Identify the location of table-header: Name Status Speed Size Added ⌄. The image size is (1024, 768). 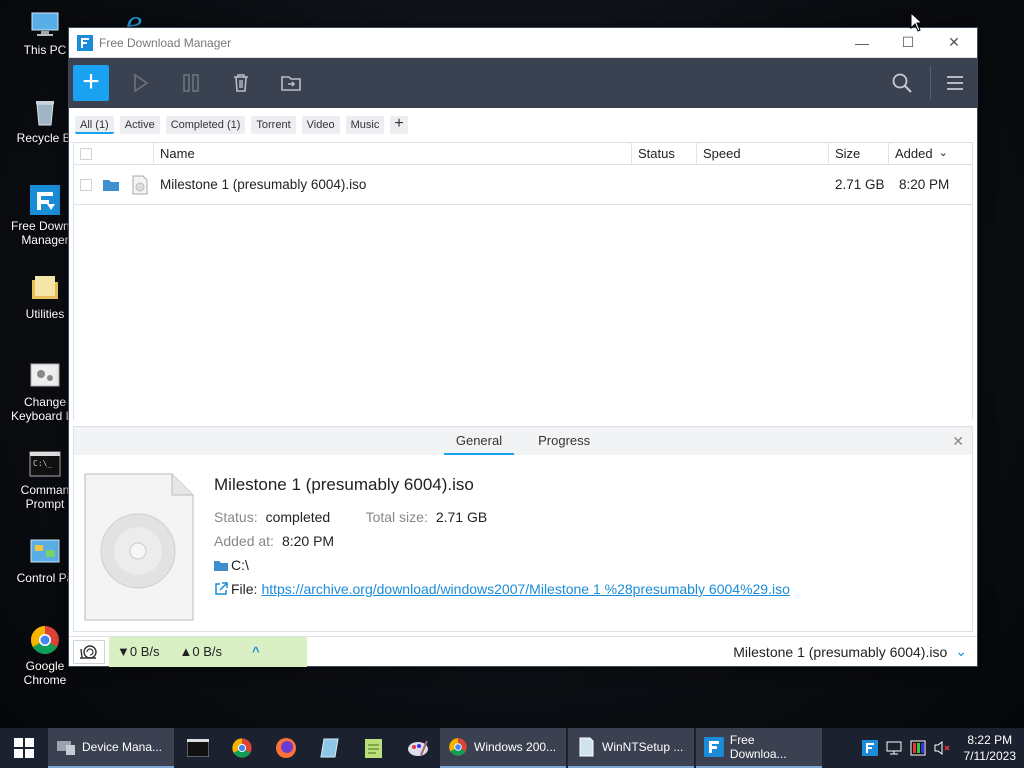
(523, 154).